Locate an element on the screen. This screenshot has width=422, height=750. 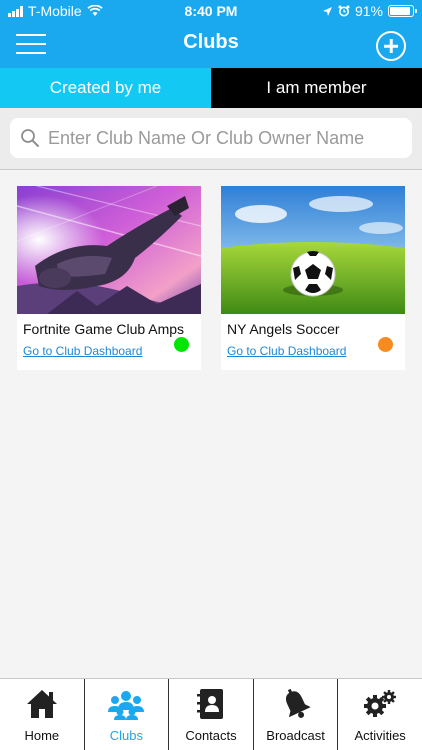
page-title: Clubs is located at coordinates (211, 42).